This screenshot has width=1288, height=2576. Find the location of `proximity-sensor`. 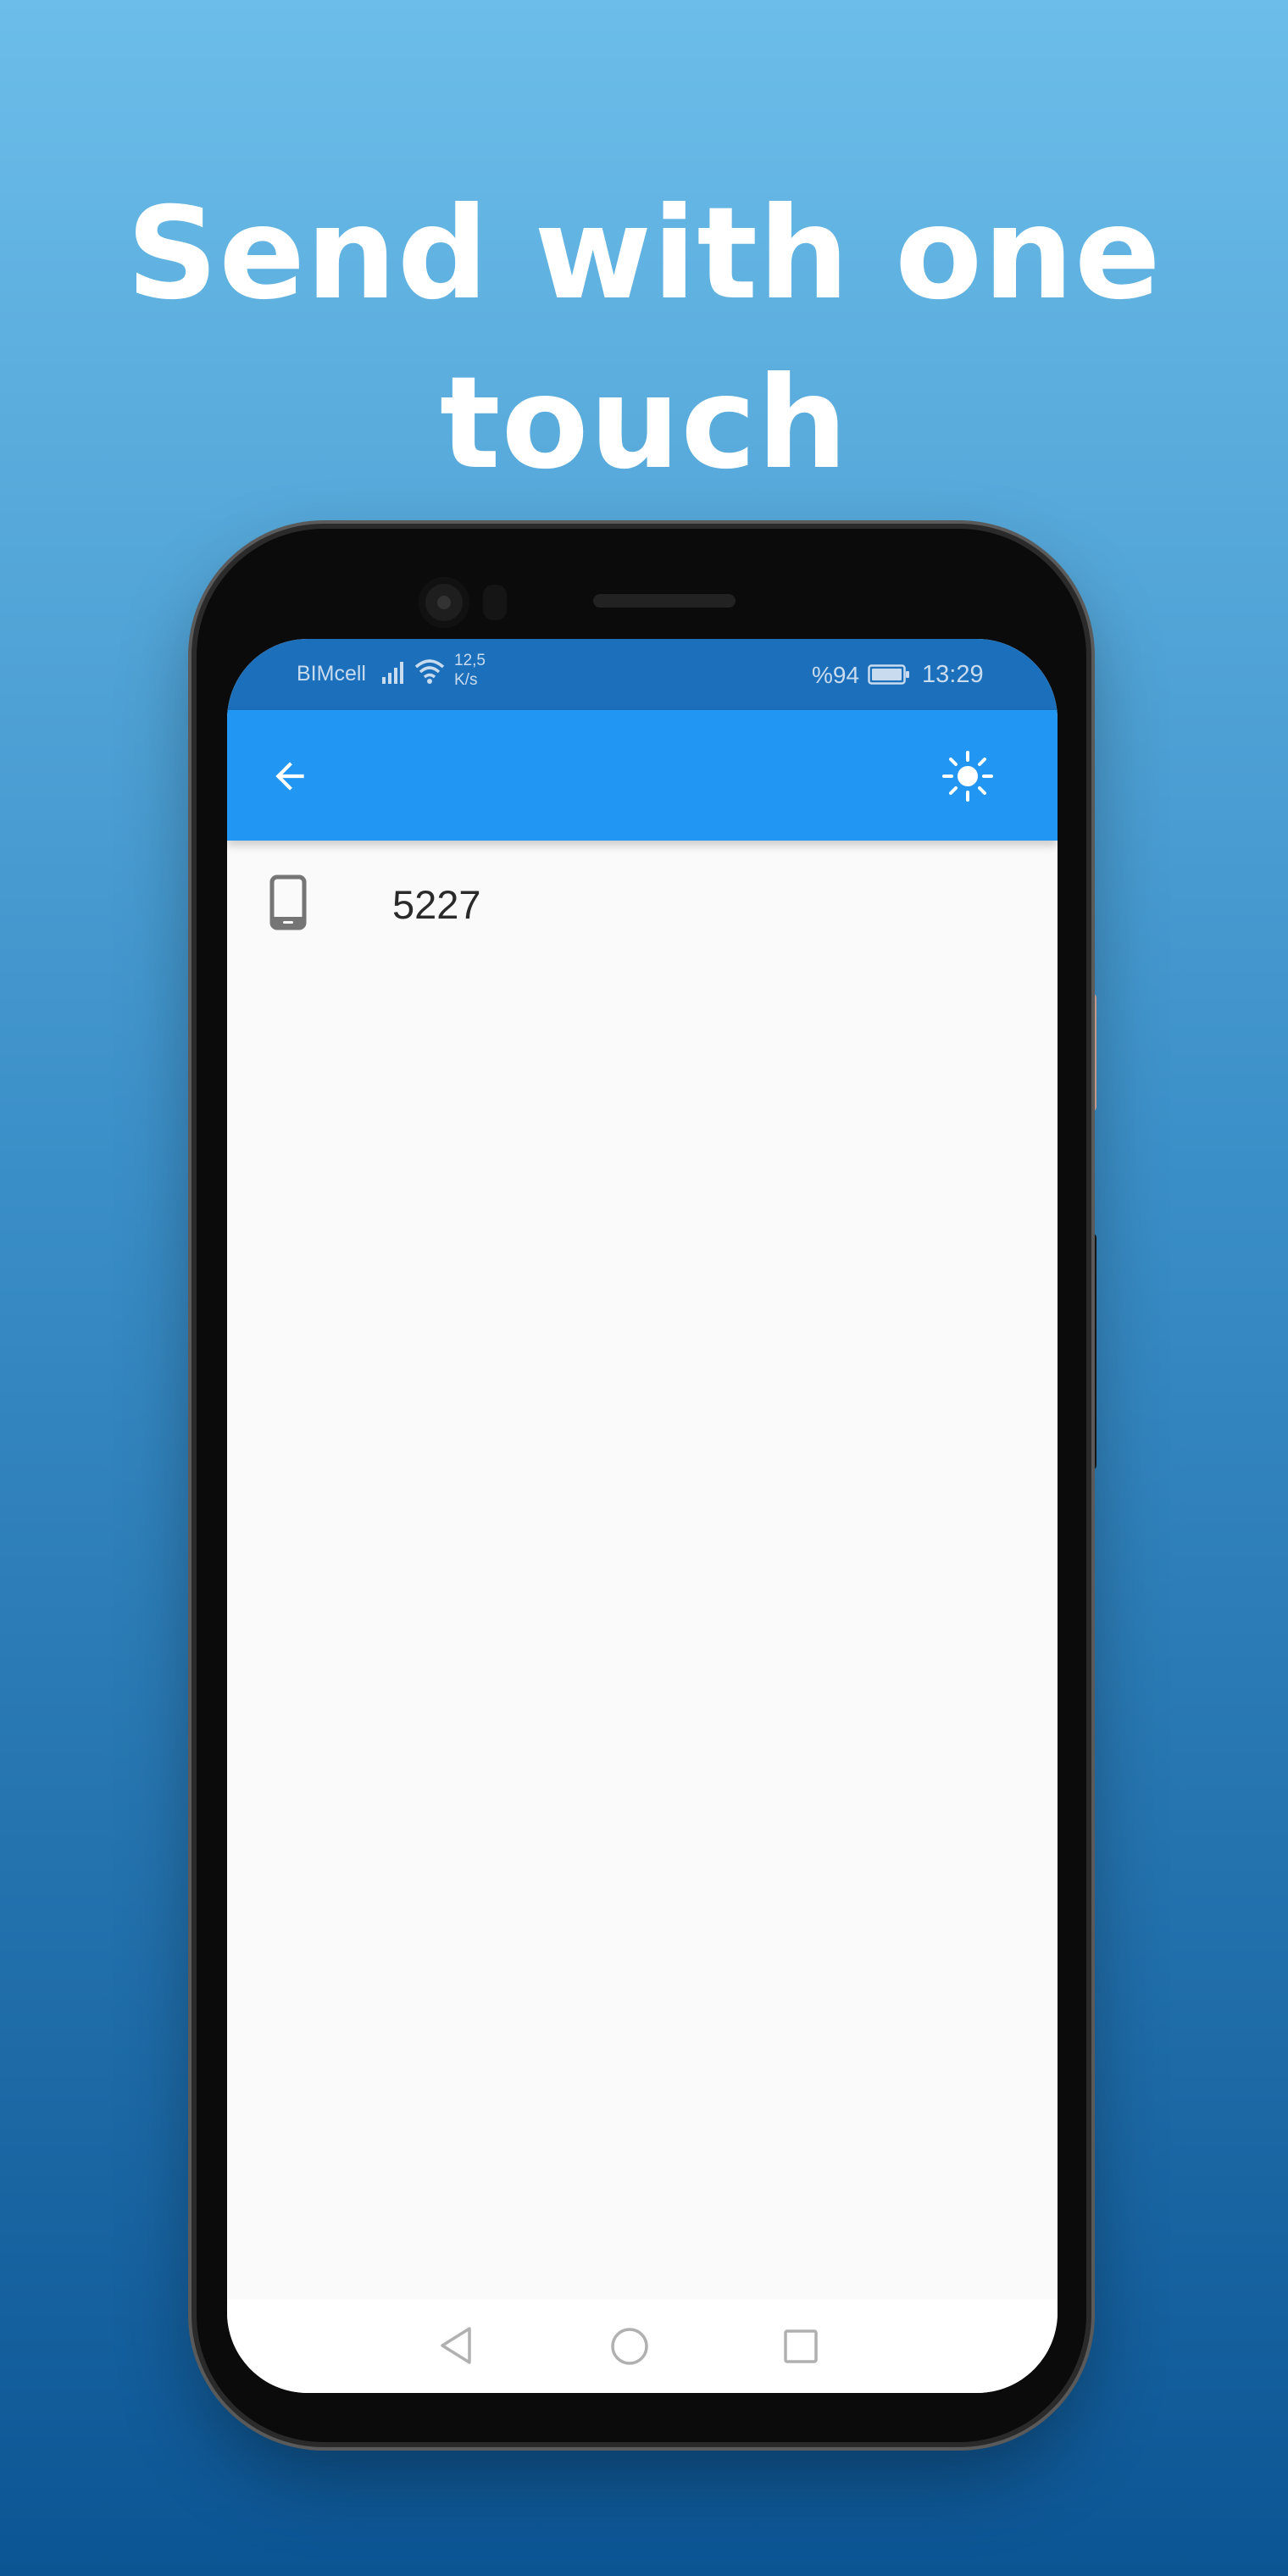

proximity-sensor is located at coordinates (495, 602).